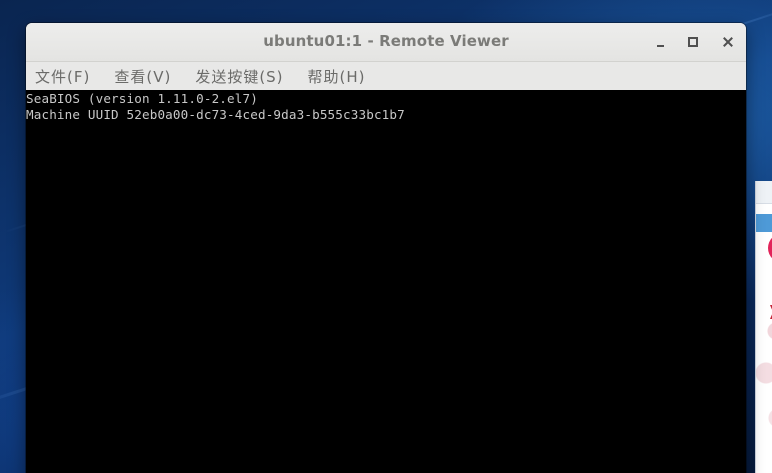 This screenshot has width=772, height=473. Describe the element at coordinates (142, 76) in the screenshot. I see `menu-view: 查看(V)` at that location.